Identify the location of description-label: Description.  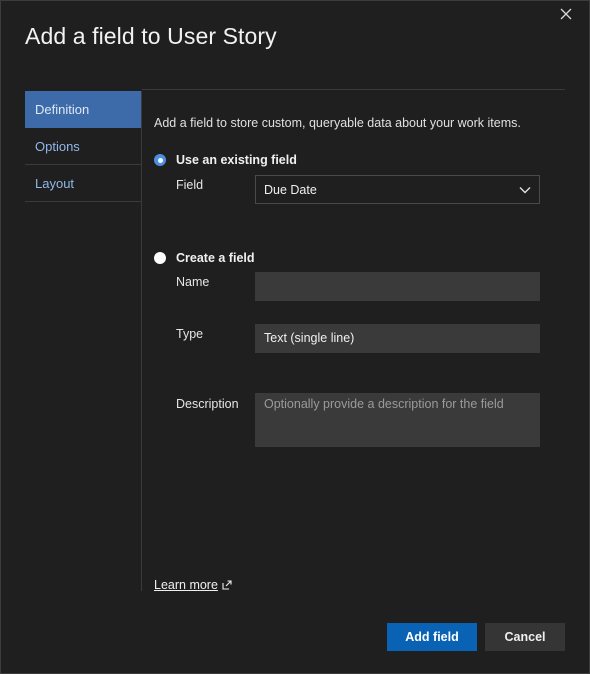
(207, 404).